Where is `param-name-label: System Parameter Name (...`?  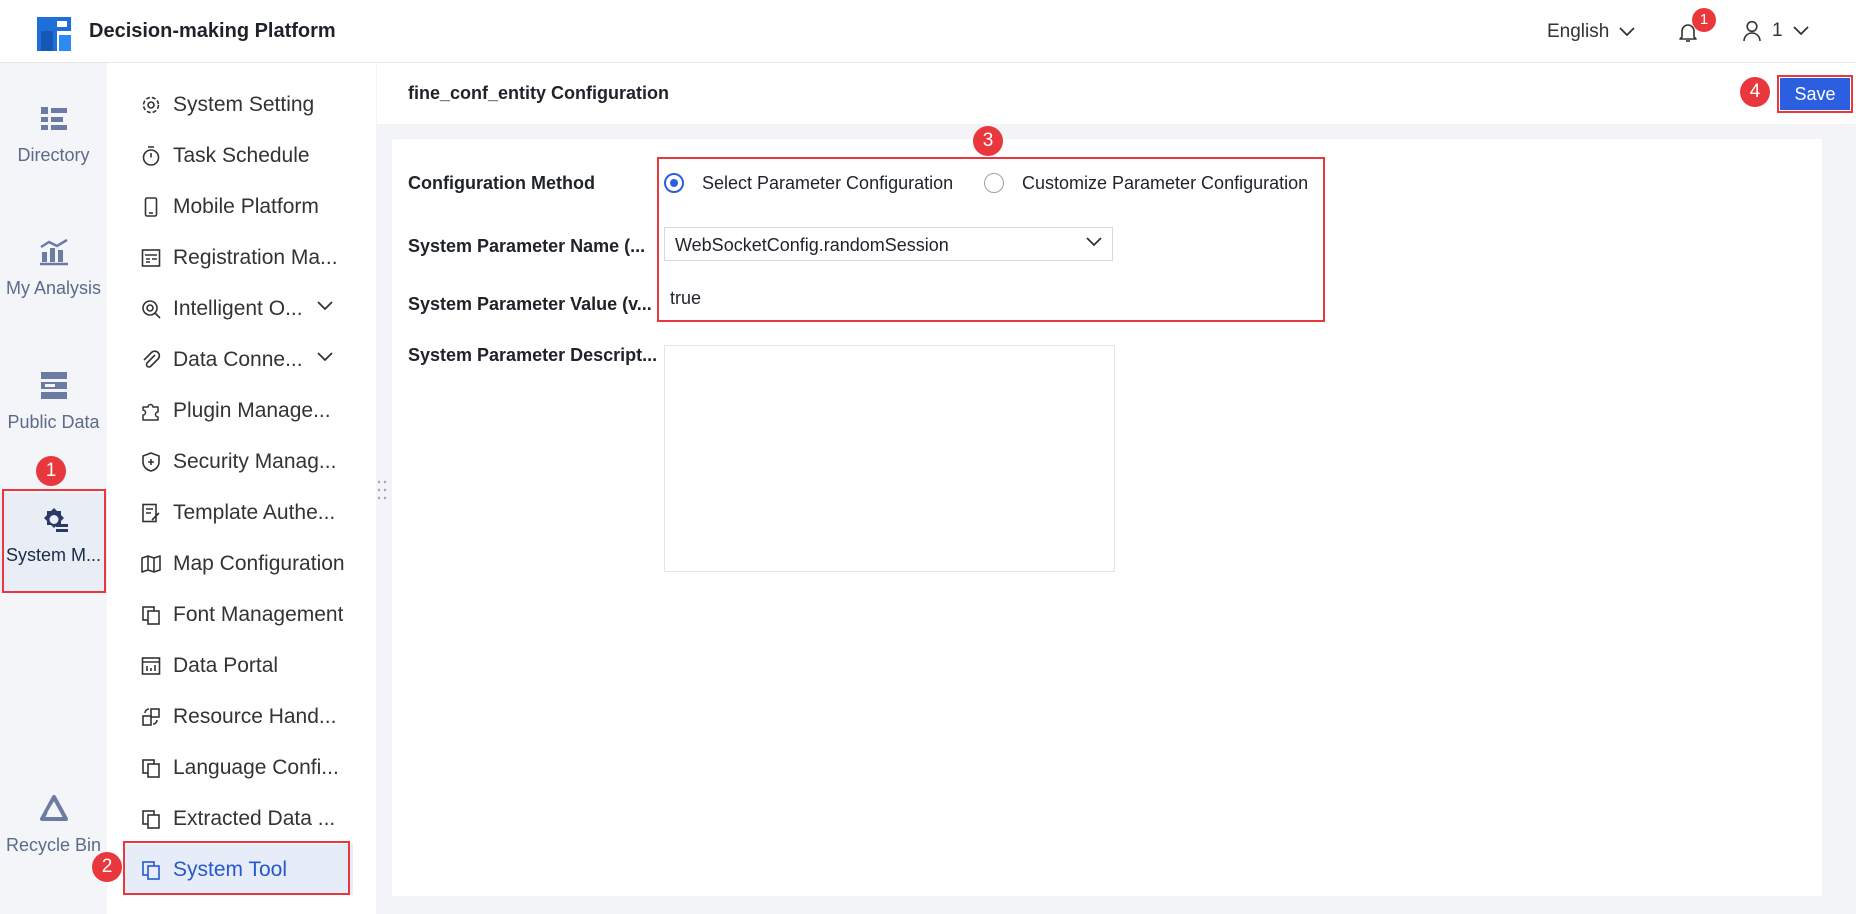 param-name-label: System Parameter Name (... is located at coordinates (527, 246).